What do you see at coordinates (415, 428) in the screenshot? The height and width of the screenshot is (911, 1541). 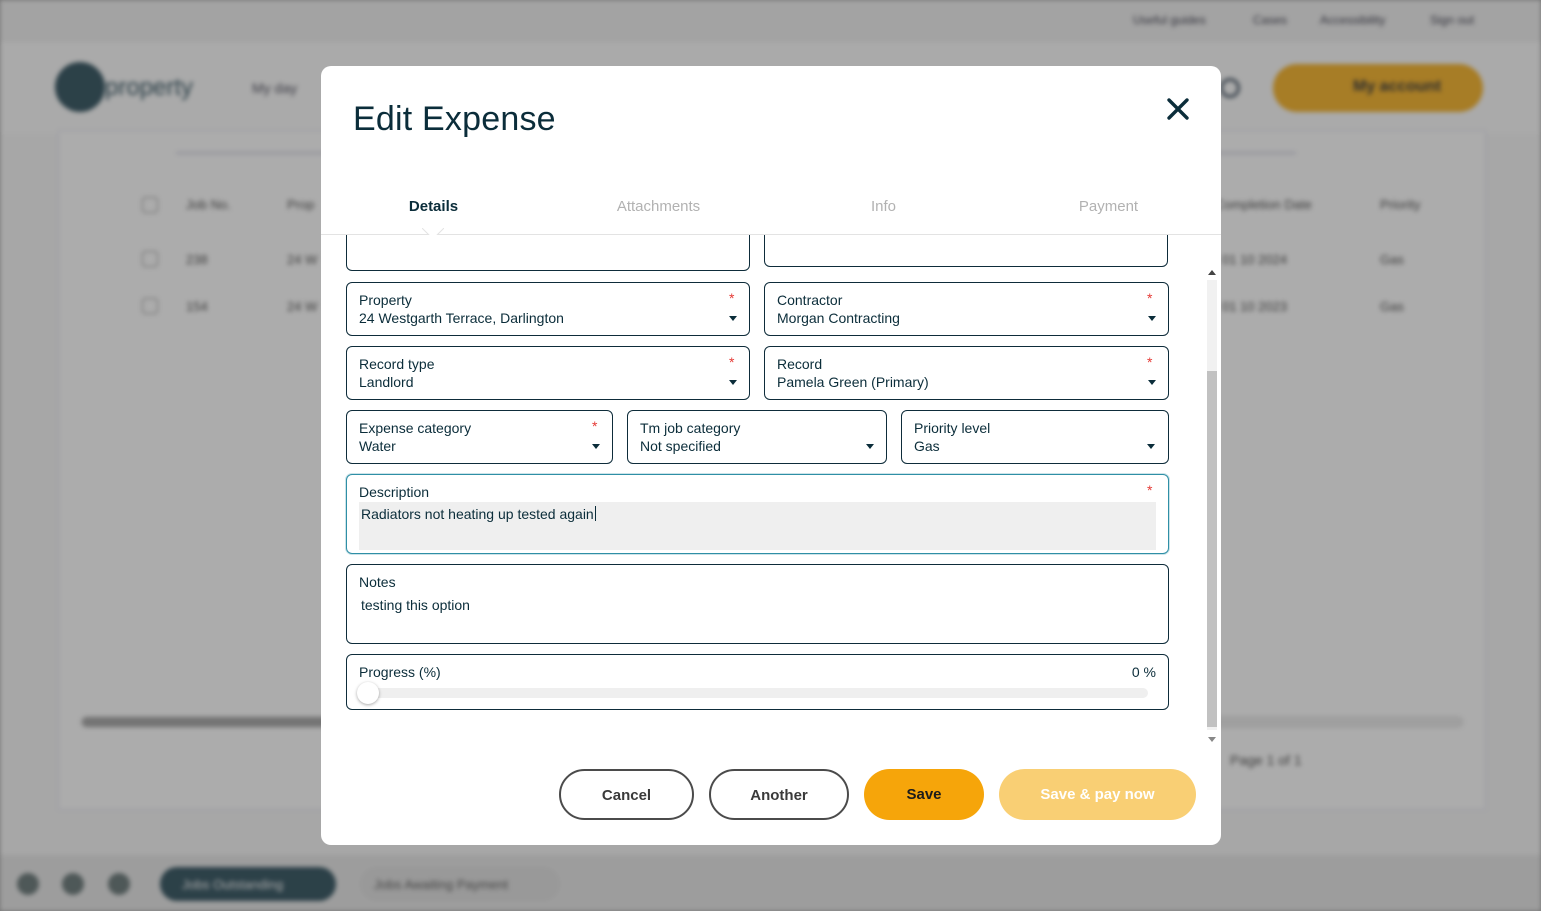 I see `expense-category-label: Expense category` at bounding box center [415, 428].